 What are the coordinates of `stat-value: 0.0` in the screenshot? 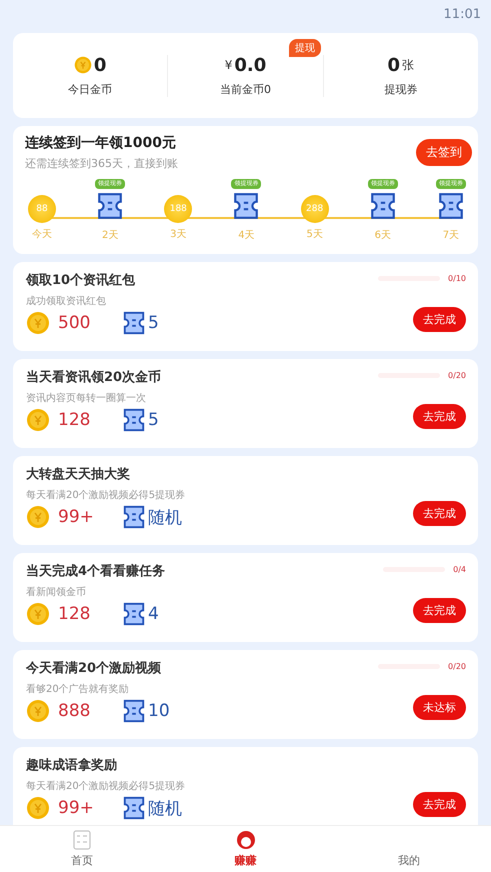 It's located at (250, 65).